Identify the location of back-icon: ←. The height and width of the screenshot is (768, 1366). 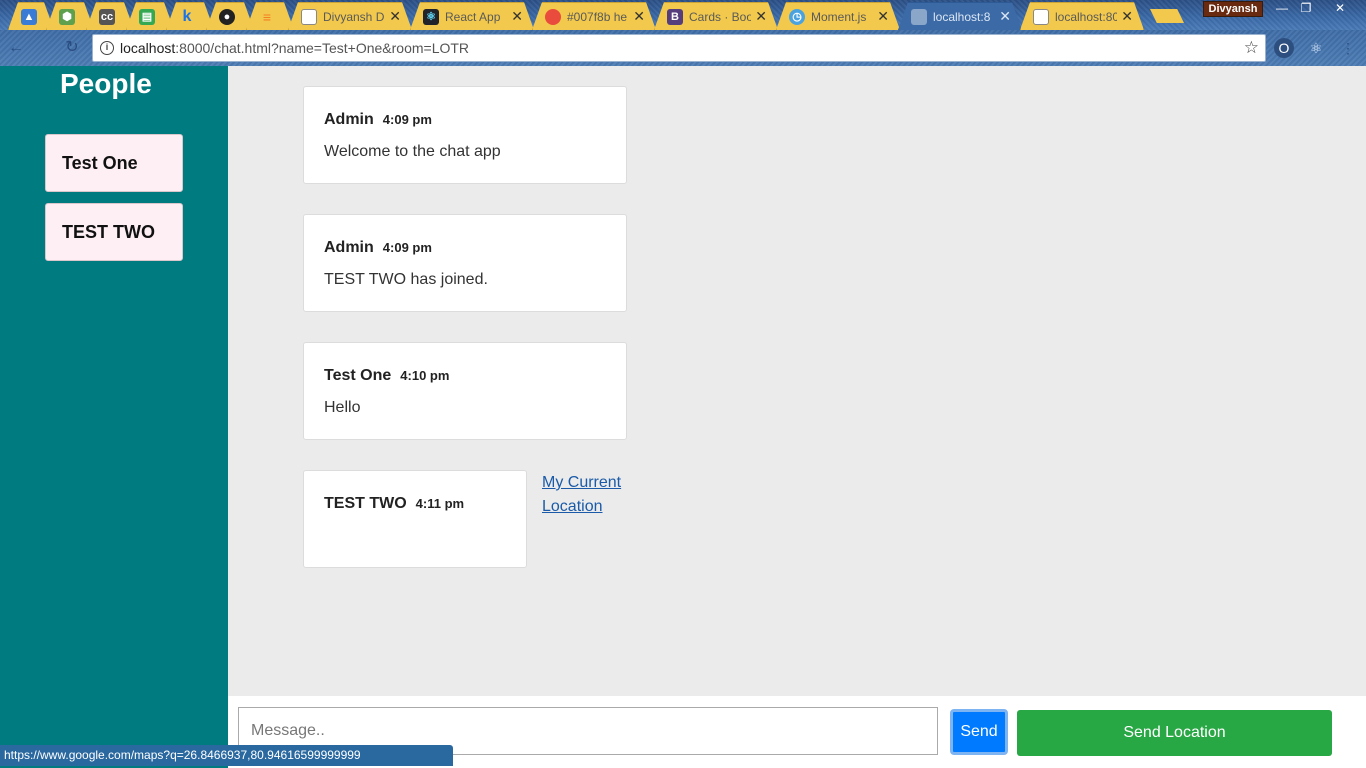
(16, 48).